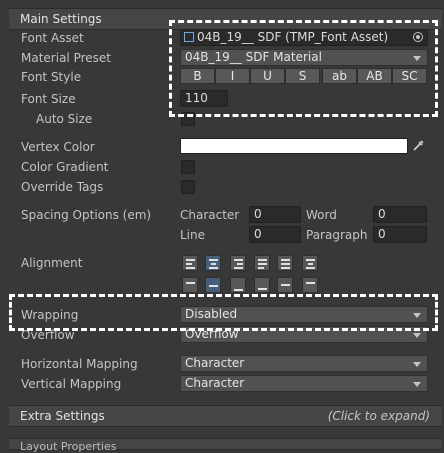 This screenshot has width=444, height=453. I want to click on vertical-mapping-value: Character, so click(215, 383).